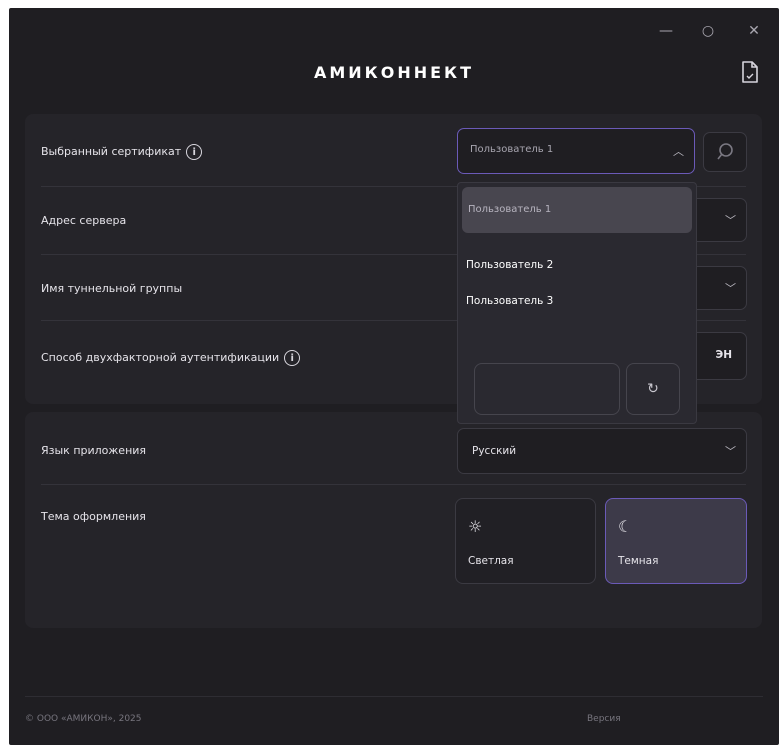  I want to click on search-certificate-button, so click(725, 152).